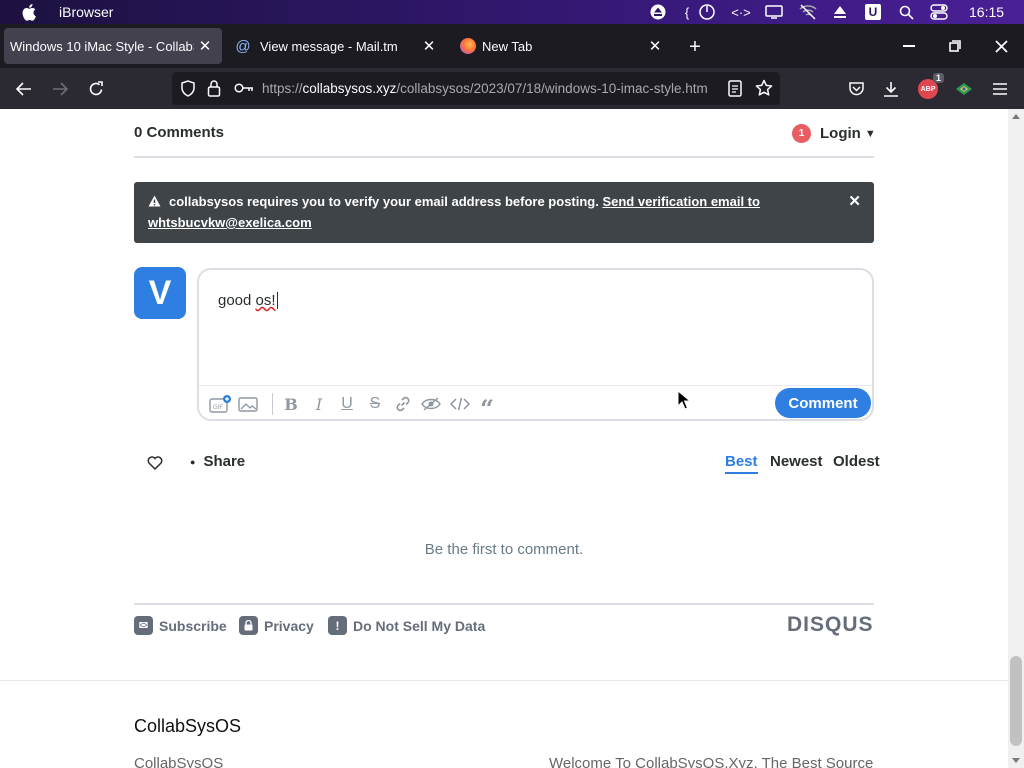 The image size is (1024, 768). What do you see at coordinates (741, 12) in the screenshot?
I see `code-arrows-icon: <·>` at bounding box center [741, 12].